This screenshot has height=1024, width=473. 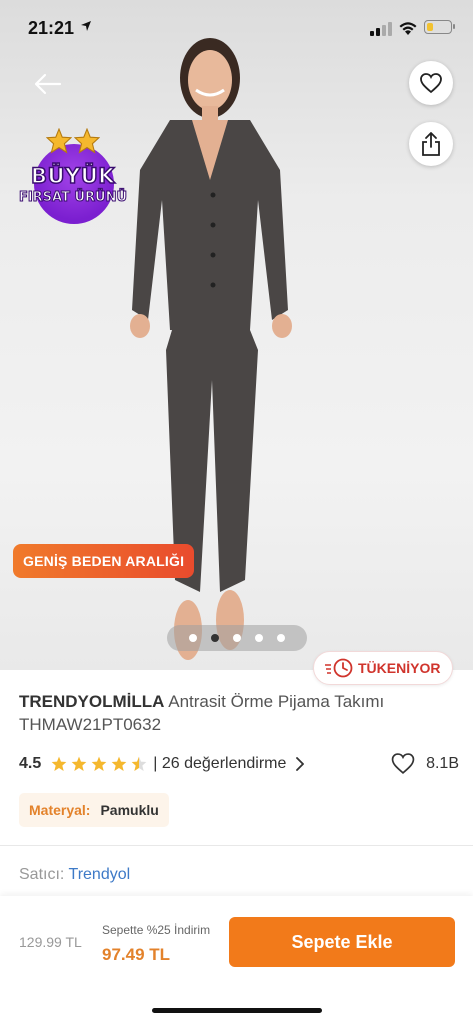 I want to click on favorite-button, so click(x=431, y=83).